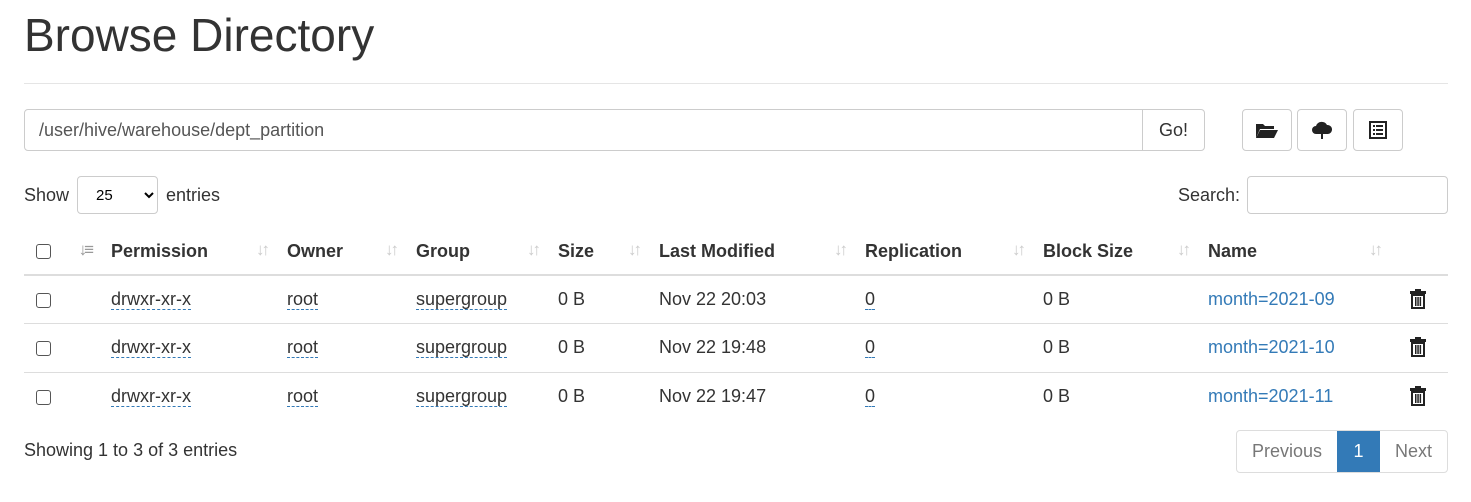  I want to click on page-length-select: 25, so click(118, 195).